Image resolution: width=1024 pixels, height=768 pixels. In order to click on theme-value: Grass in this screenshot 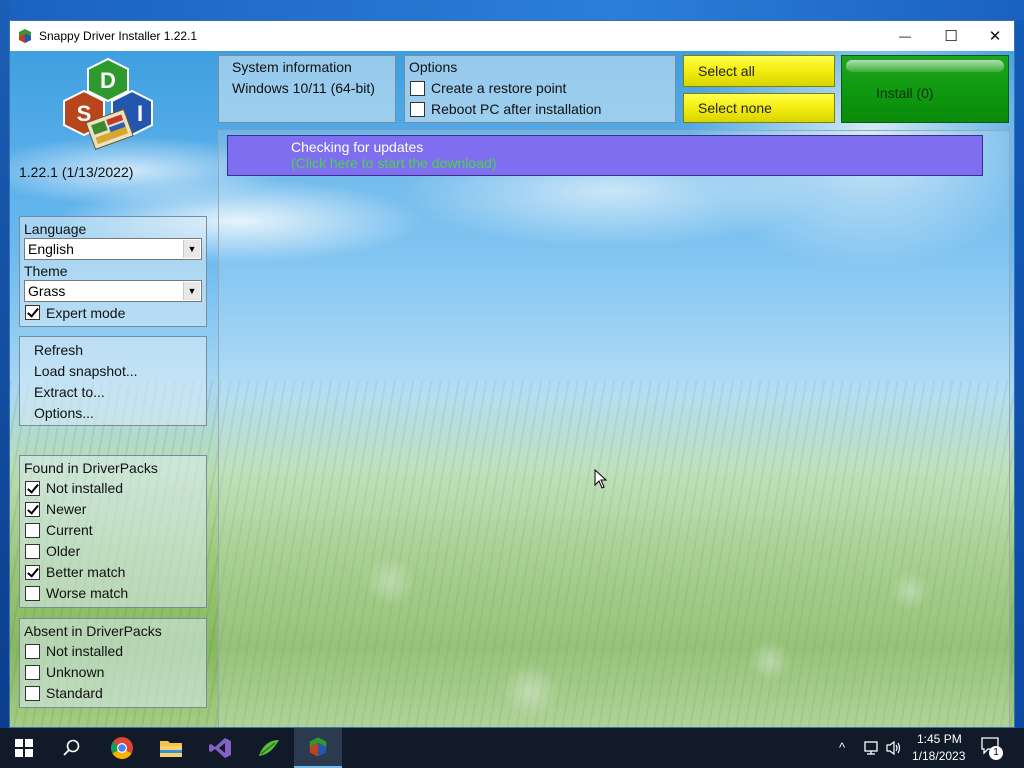, I will do `click(47, 291)`.